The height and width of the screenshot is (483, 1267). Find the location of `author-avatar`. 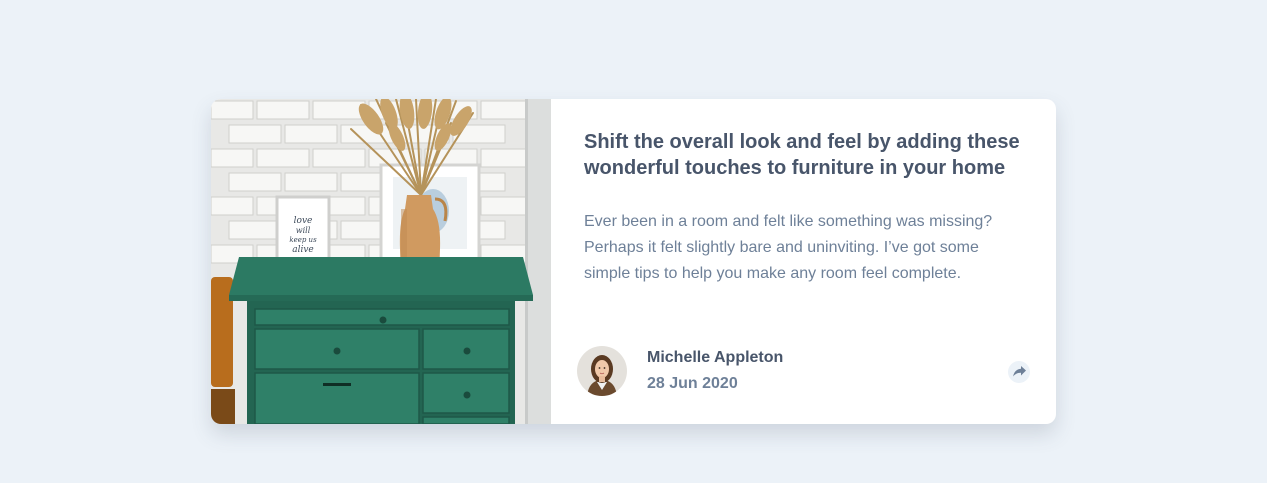

author-avatar is located at coordinates (602, 371).